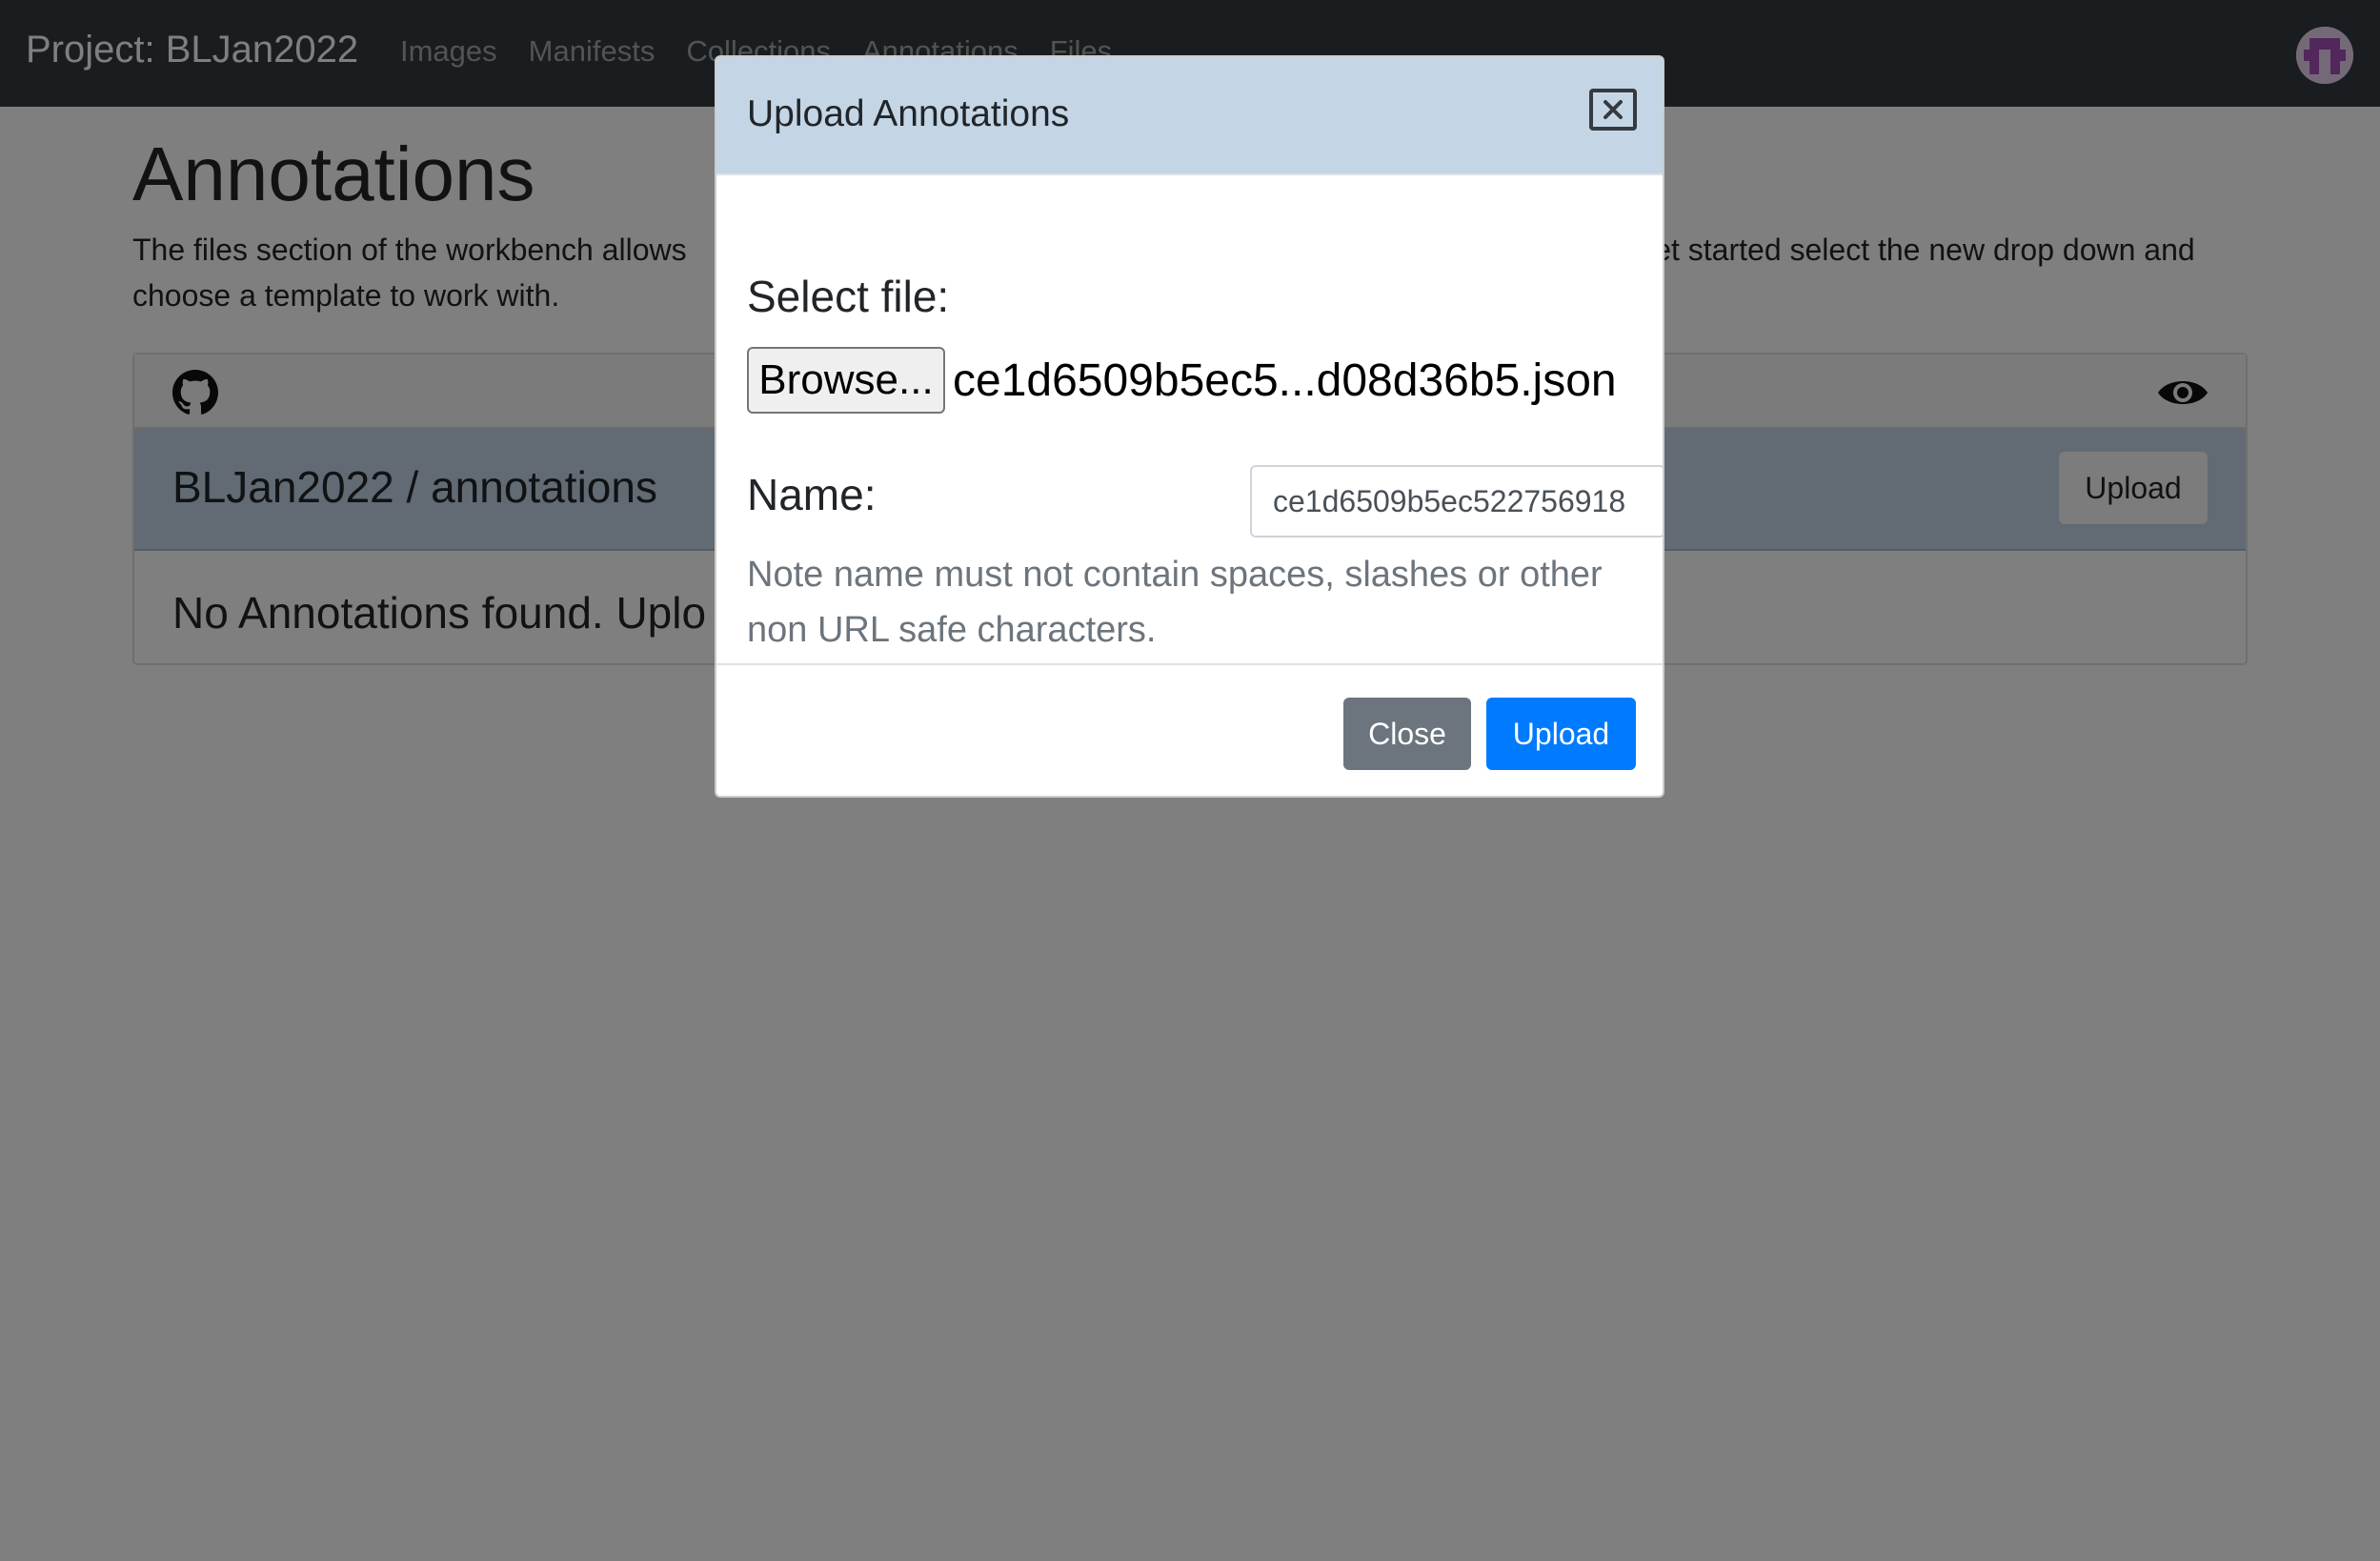 The width and height of the screenshot is (2380, 1561). I want to click on close-button: Close, so click(1407, 734).